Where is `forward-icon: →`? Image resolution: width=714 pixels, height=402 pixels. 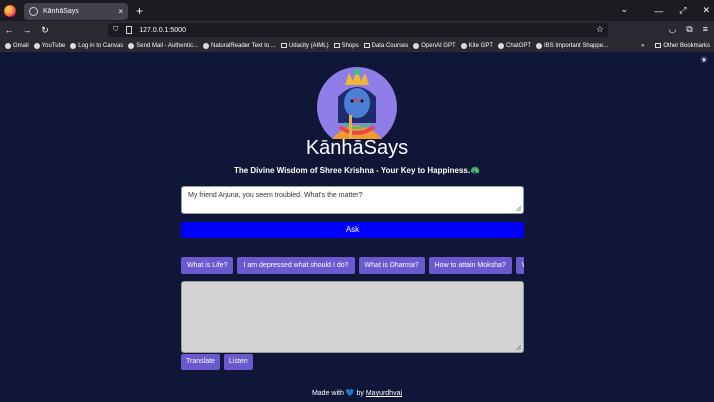
forward-icon: → is located at coordinates (27, 30).